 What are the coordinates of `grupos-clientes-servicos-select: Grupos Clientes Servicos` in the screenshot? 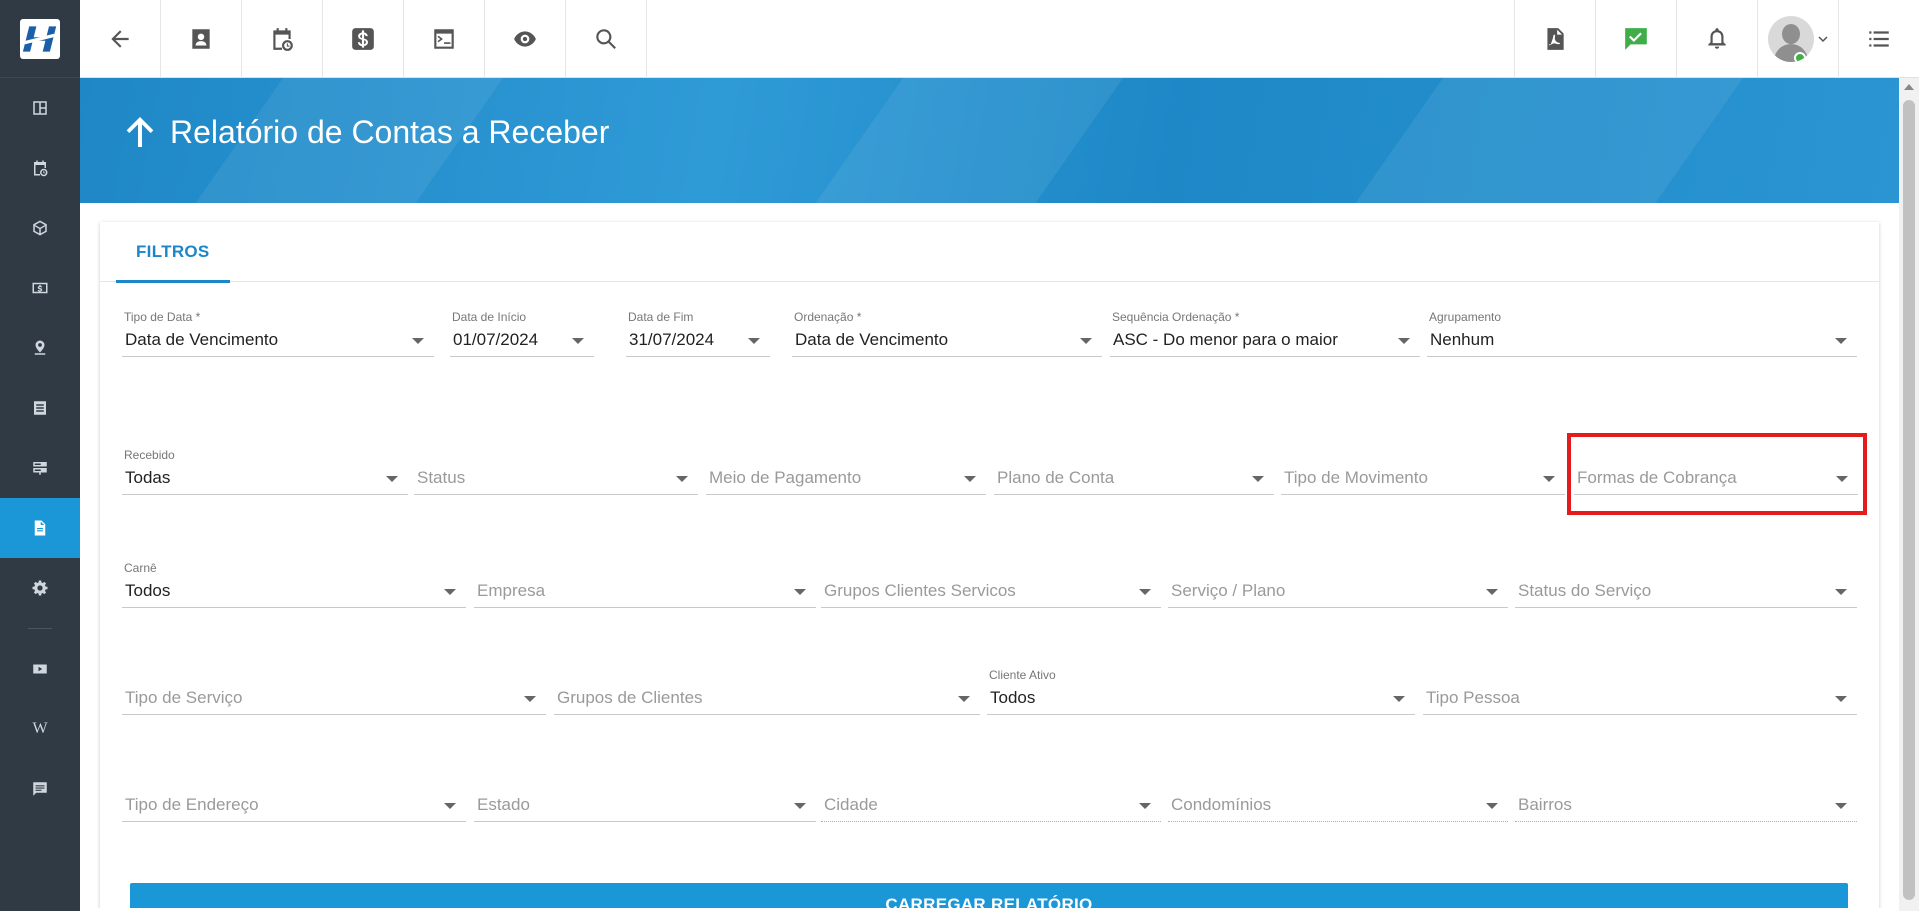 It's located at (991, 587).